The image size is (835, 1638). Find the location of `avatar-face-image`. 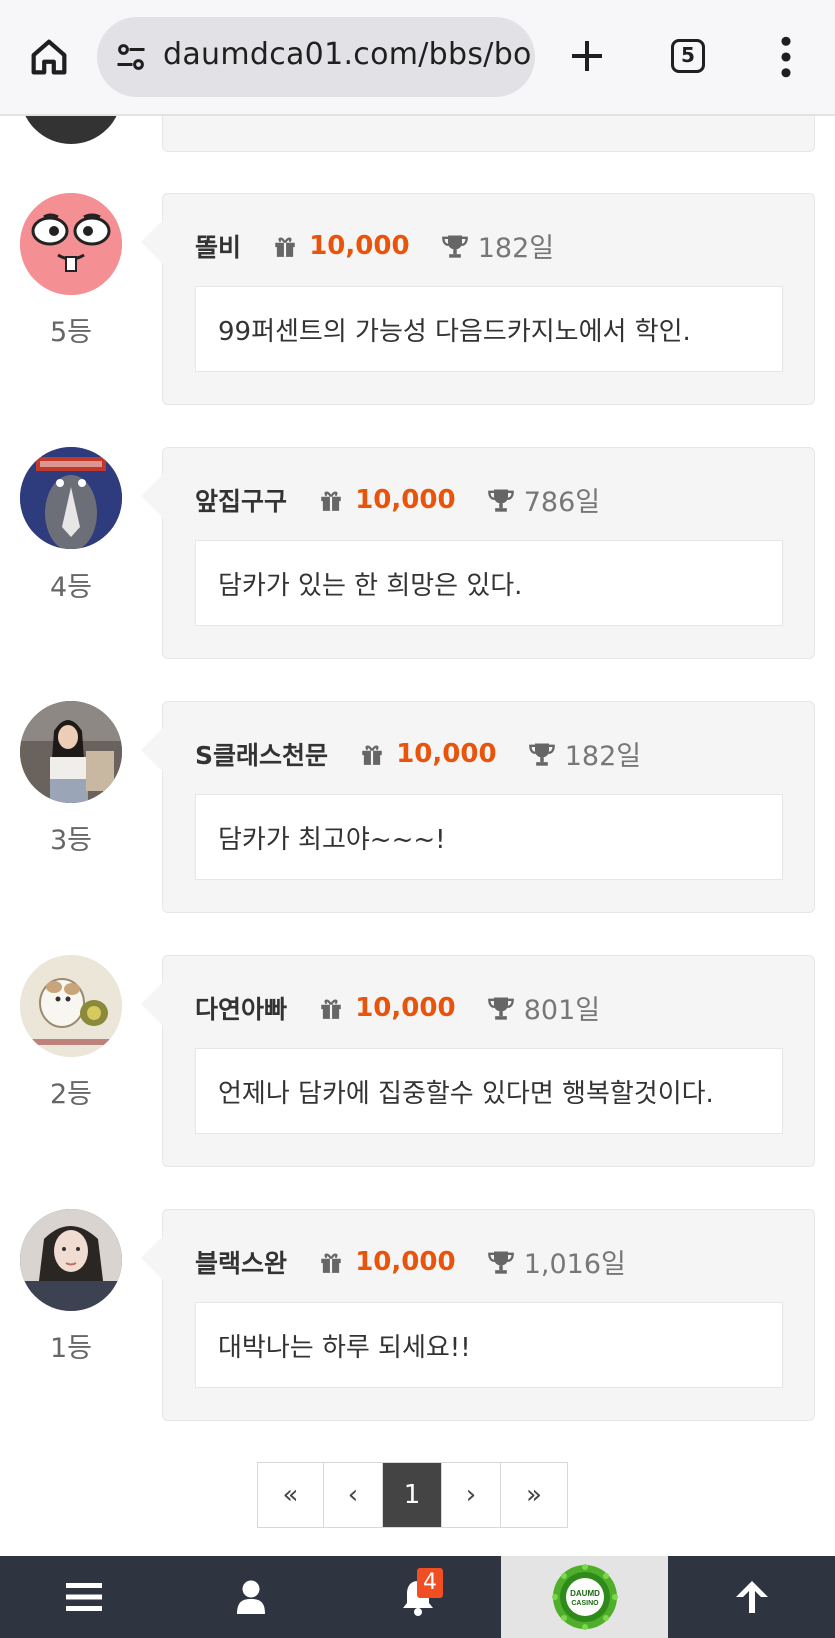

avatar-face-image is located at coordinates (71, 244).